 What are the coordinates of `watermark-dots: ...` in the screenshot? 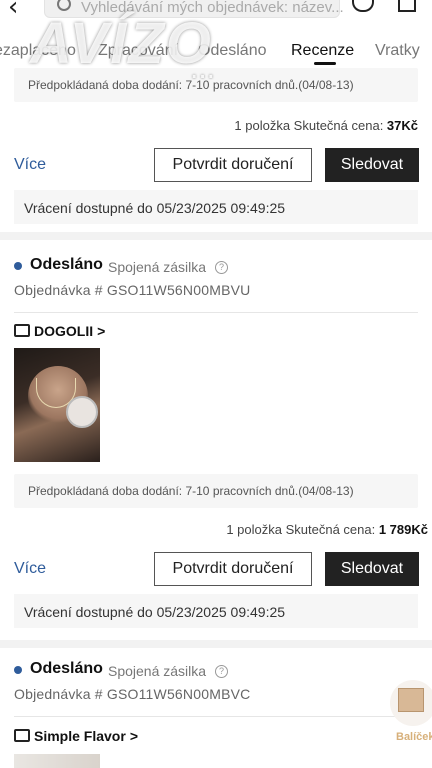 It's located at (203, 68).